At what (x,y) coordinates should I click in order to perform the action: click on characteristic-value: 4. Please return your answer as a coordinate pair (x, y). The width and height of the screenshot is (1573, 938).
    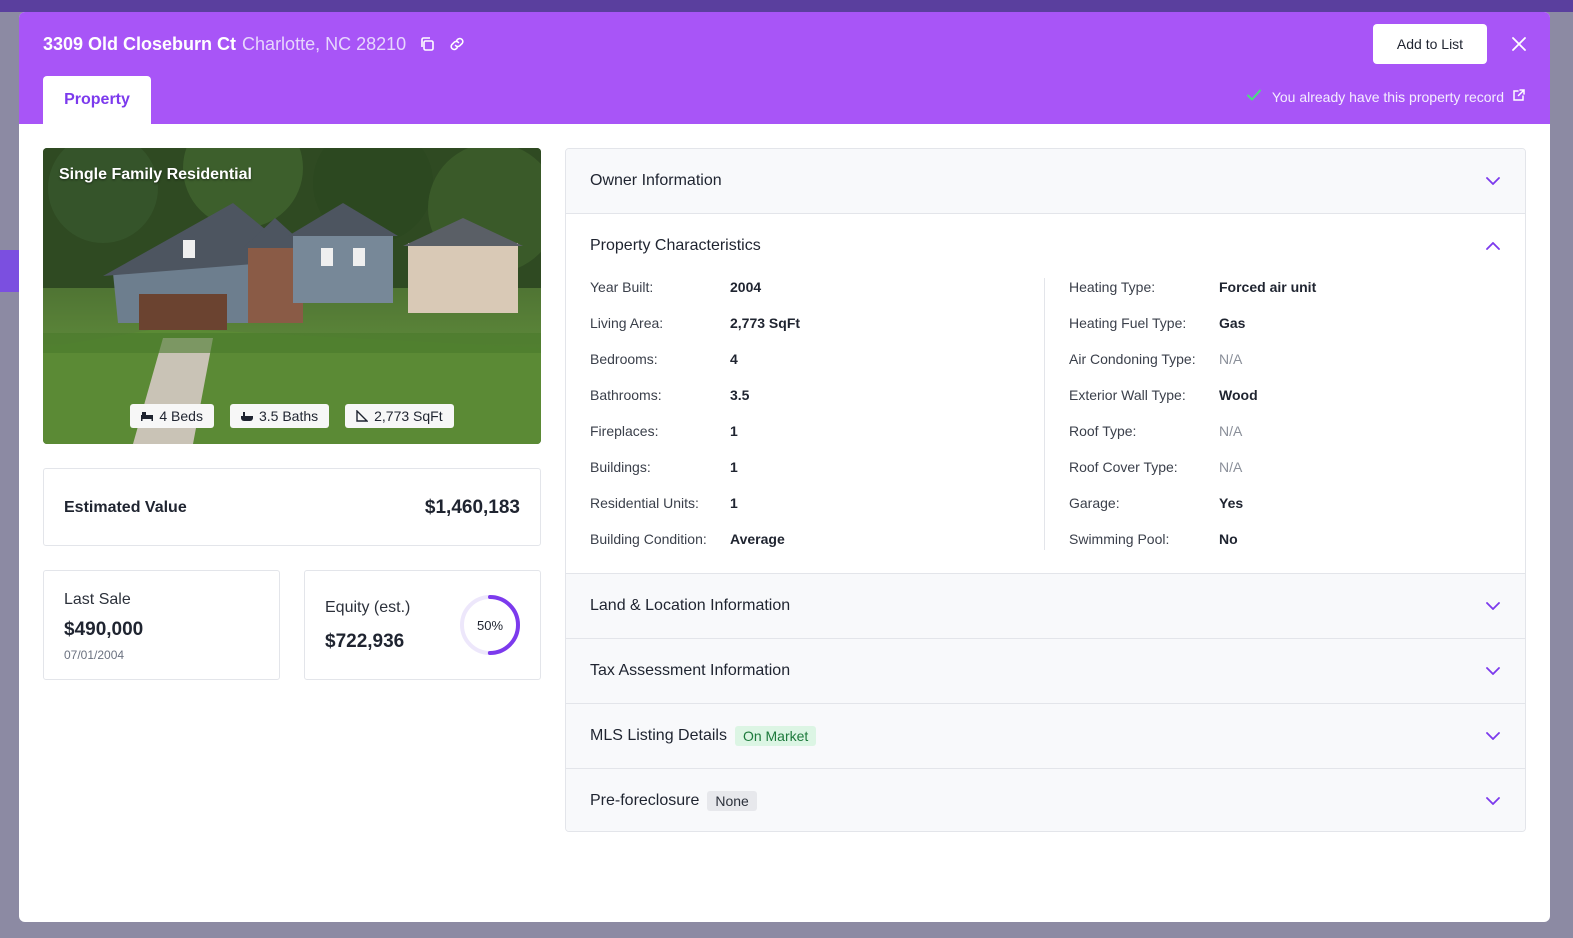
    Looking at the image, I should click on (734, 359).